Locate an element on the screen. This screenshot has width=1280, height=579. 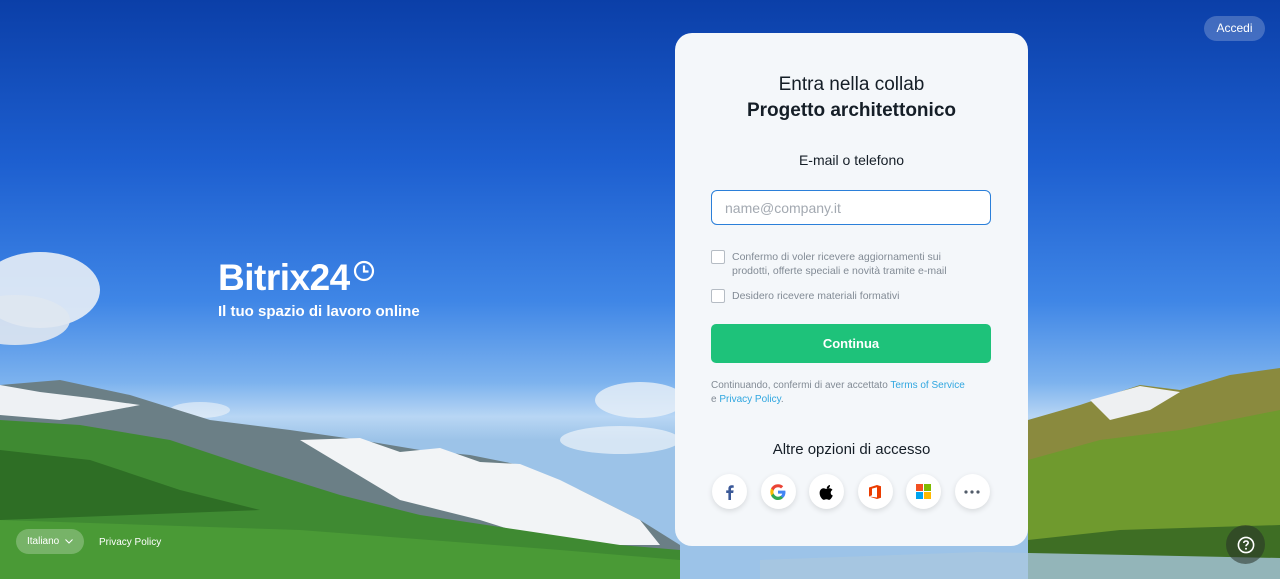
training-consent-checkbox is located at coordinates (718, 296).